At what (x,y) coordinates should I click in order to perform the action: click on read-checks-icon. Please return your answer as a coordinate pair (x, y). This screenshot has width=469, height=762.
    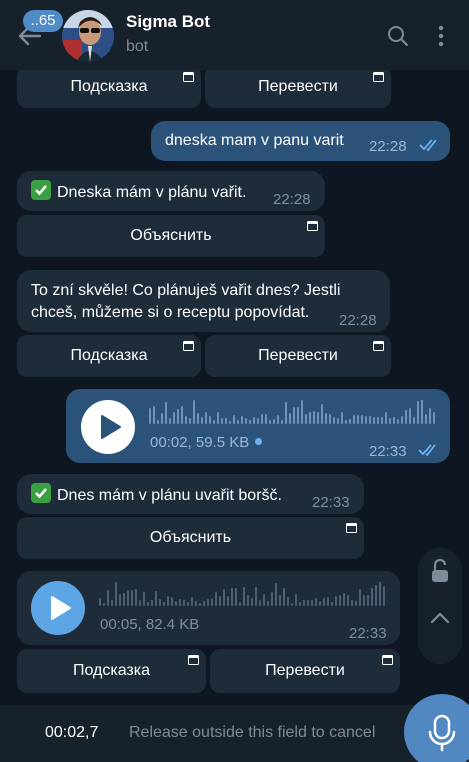
    Looking at the image, I should click on (428, 145).